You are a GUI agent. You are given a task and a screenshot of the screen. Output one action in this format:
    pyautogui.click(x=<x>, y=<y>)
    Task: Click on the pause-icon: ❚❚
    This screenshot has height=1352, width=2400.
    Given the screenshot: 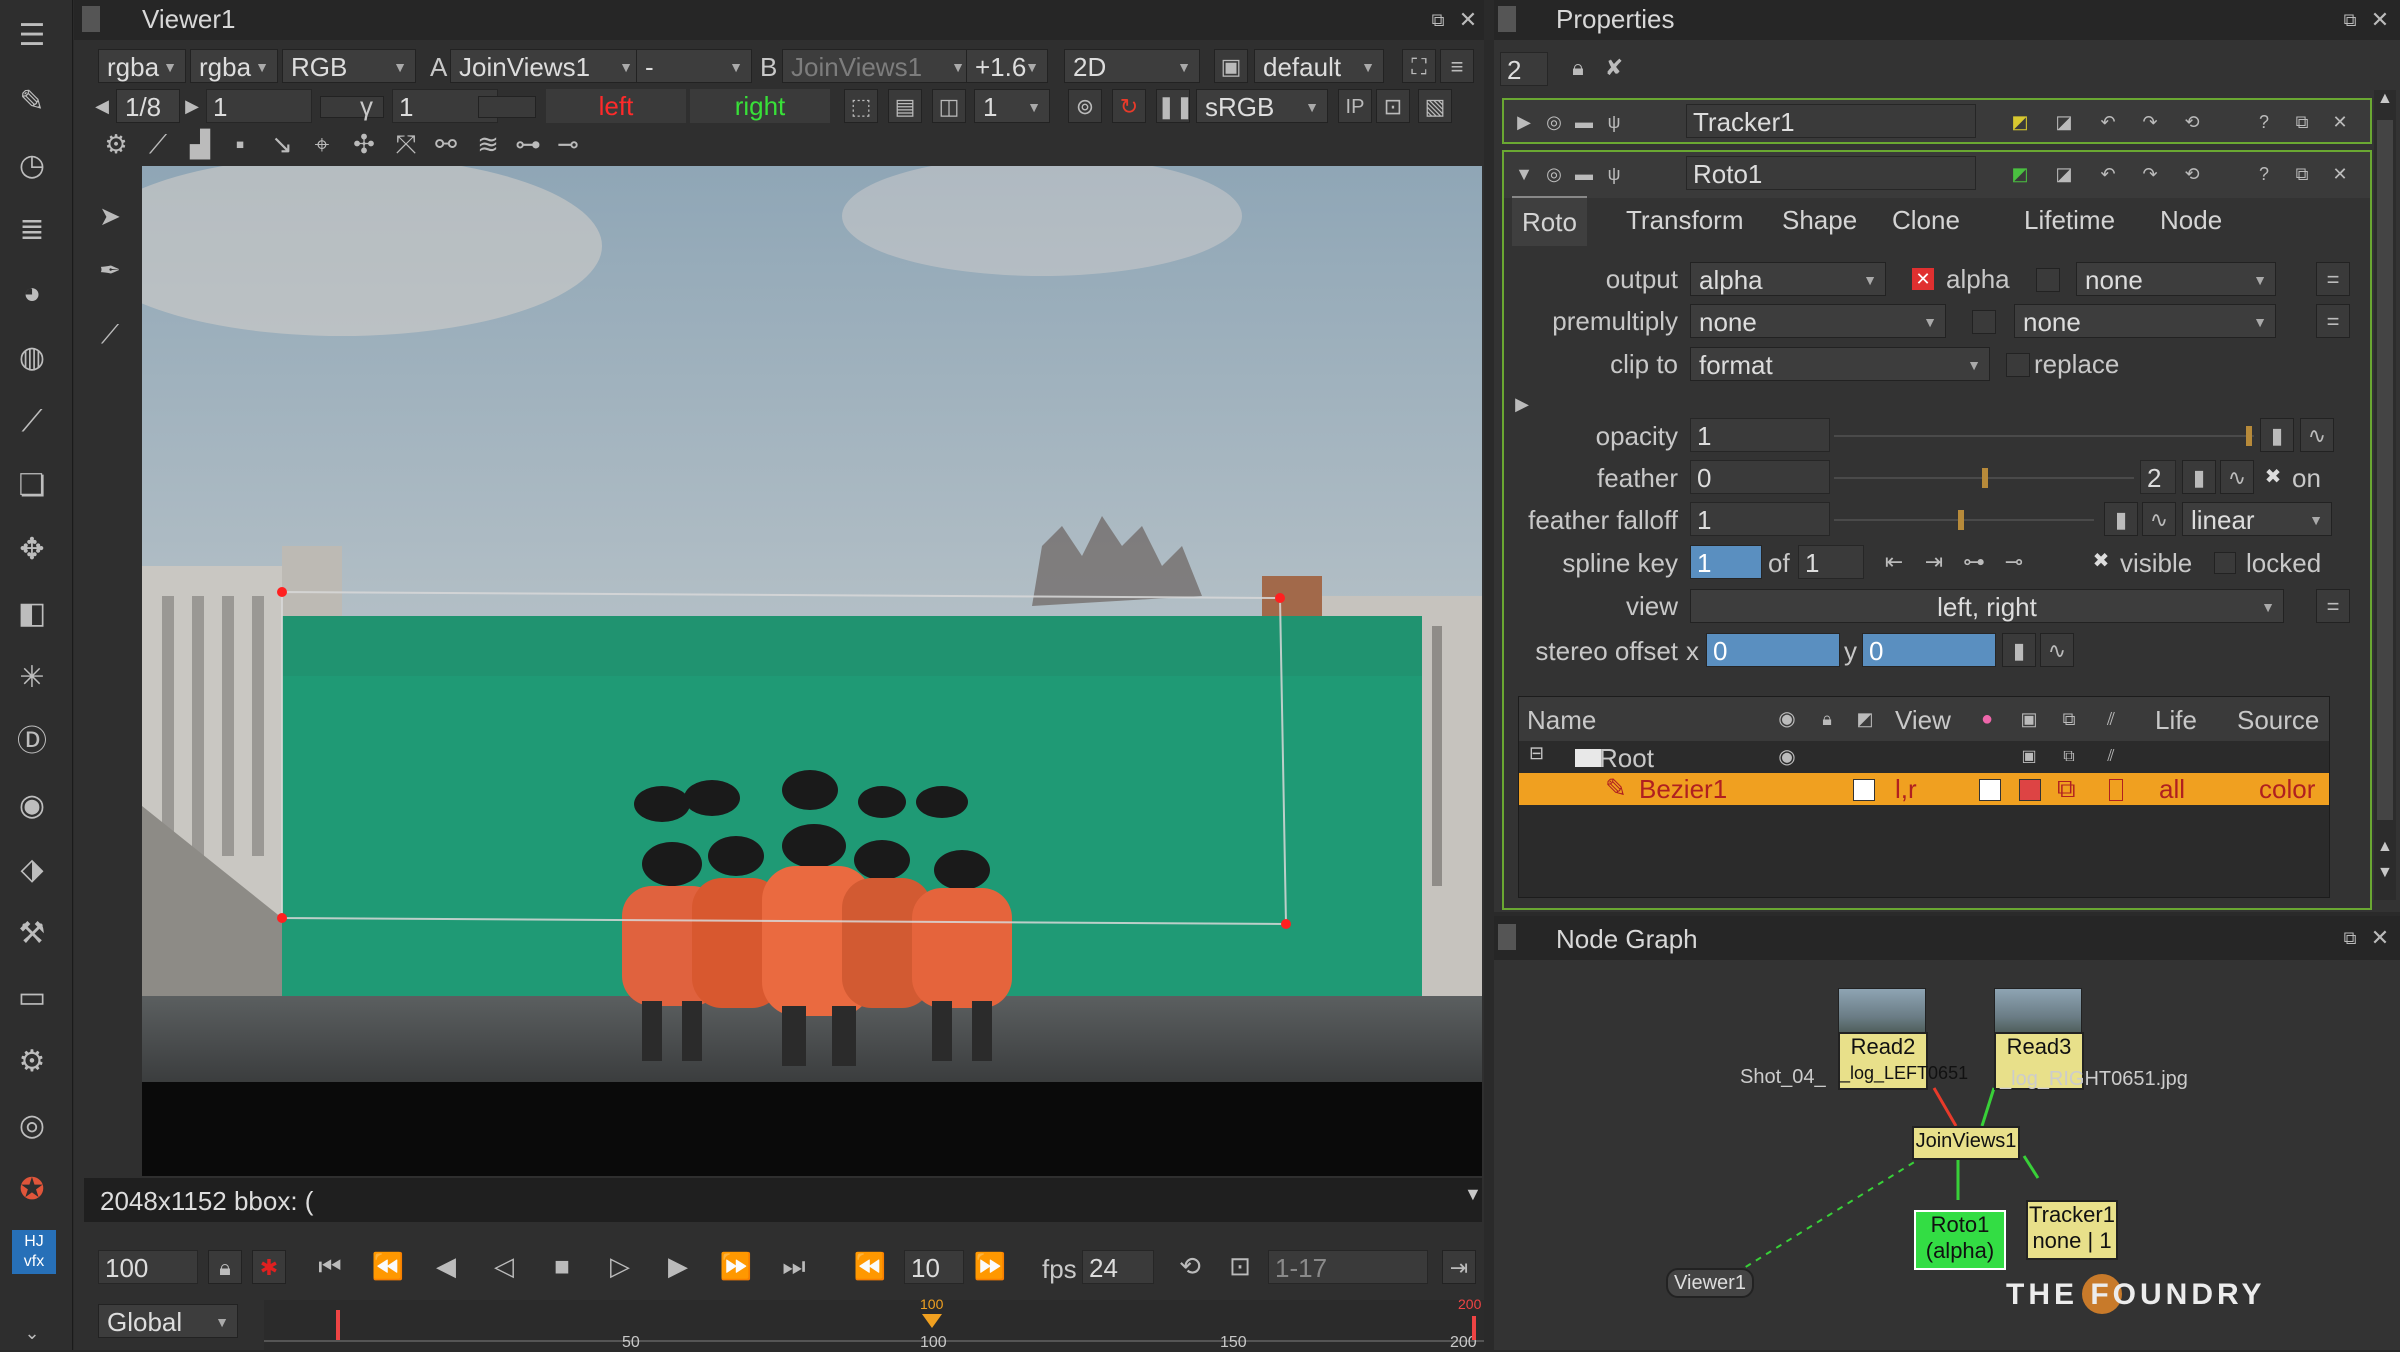 What is the action you would take?
    pyautogui.click(x=1175, y=106)
    